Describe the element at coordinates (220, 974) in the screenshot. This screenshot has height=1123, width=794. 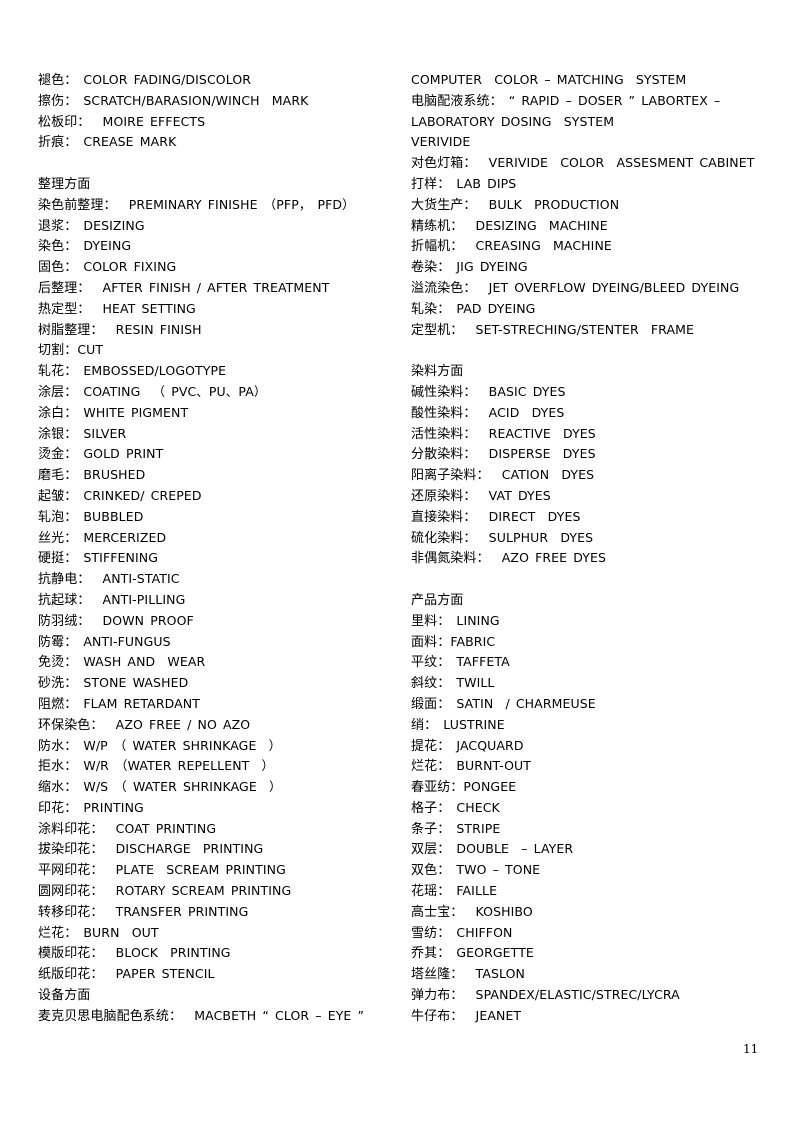
I see `glossary-entry: 纸版印花： PAPER STENCIL` at that location.